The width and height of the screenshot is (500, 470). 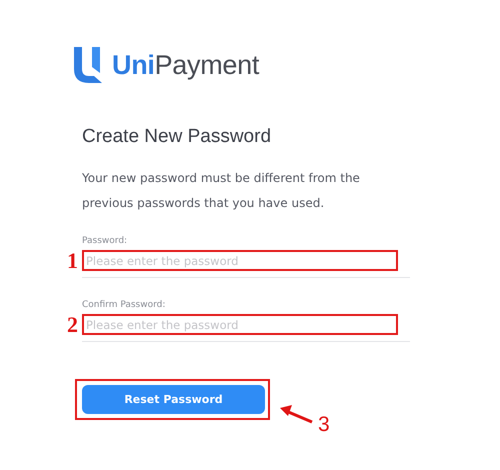 What do you see at coordinates (124, 305) in the screenshot?
I see `field-label: Confirm Password:` at bounding box center [124, 305].